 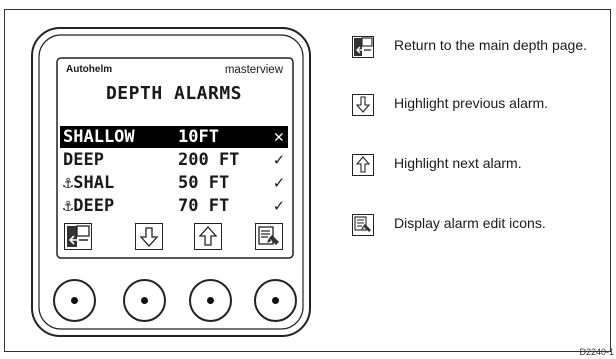 I want to click on legend-down-text: Highlight previous alarm., so click(x=471, y=103).